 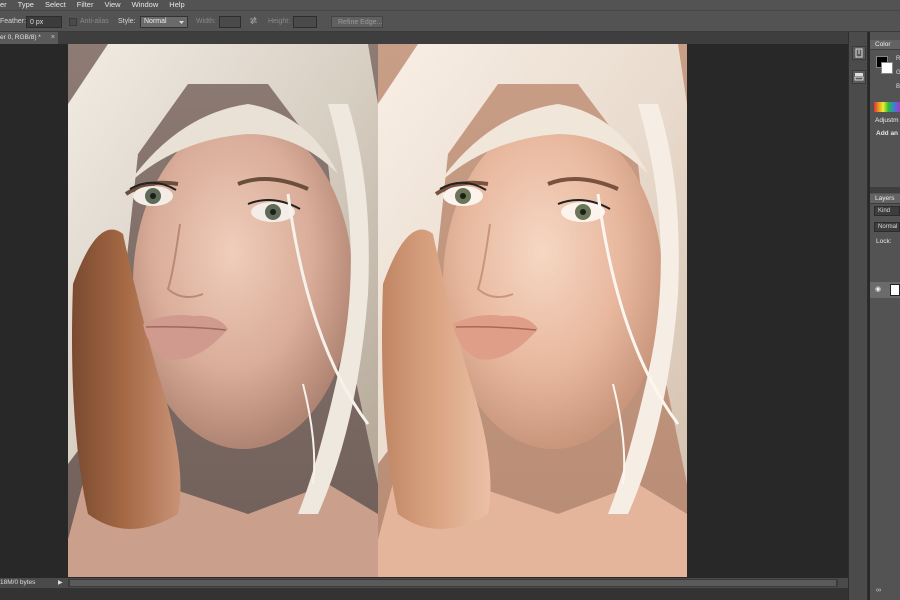 I want to click on swap-arrows-icon, so click(x=253, y=22).